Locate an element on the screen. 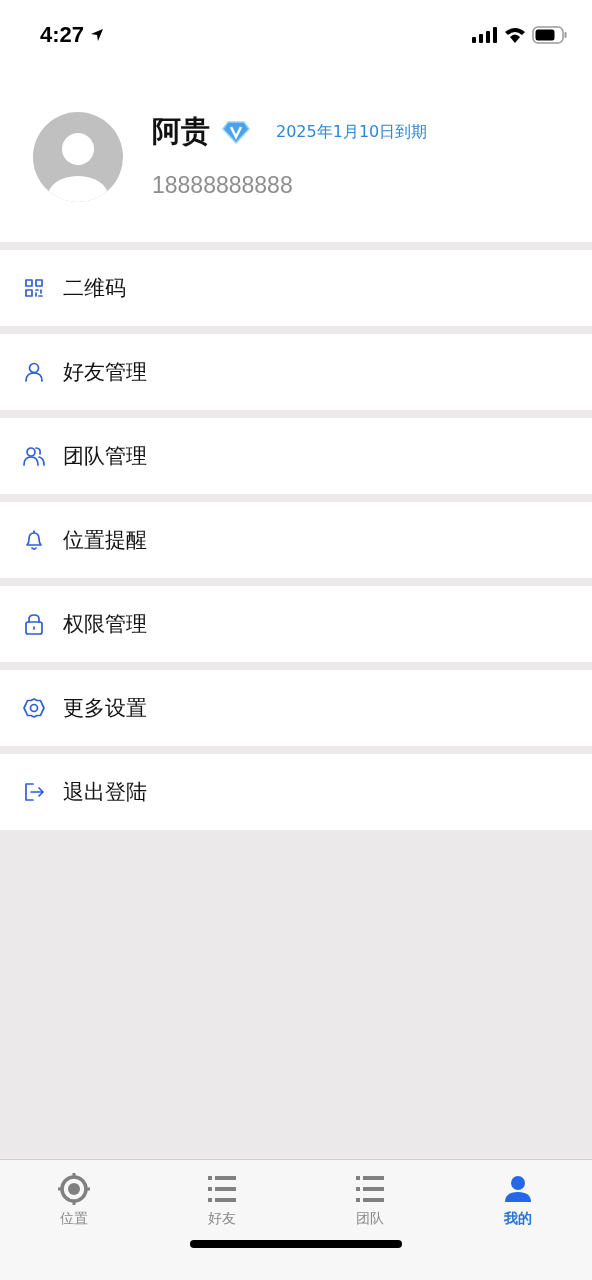 The image size is (592, 1280). menu-item: 退出登陆 is located at coordinates (296, 792).